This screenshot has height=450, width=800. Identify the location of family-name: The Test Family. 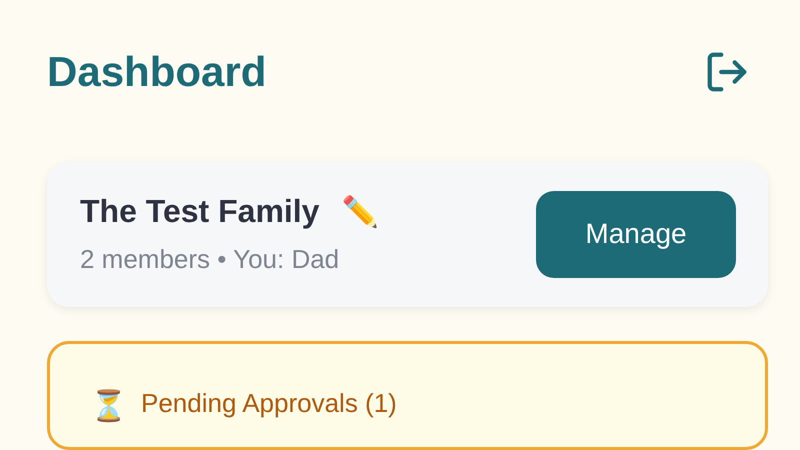
(200, 211).